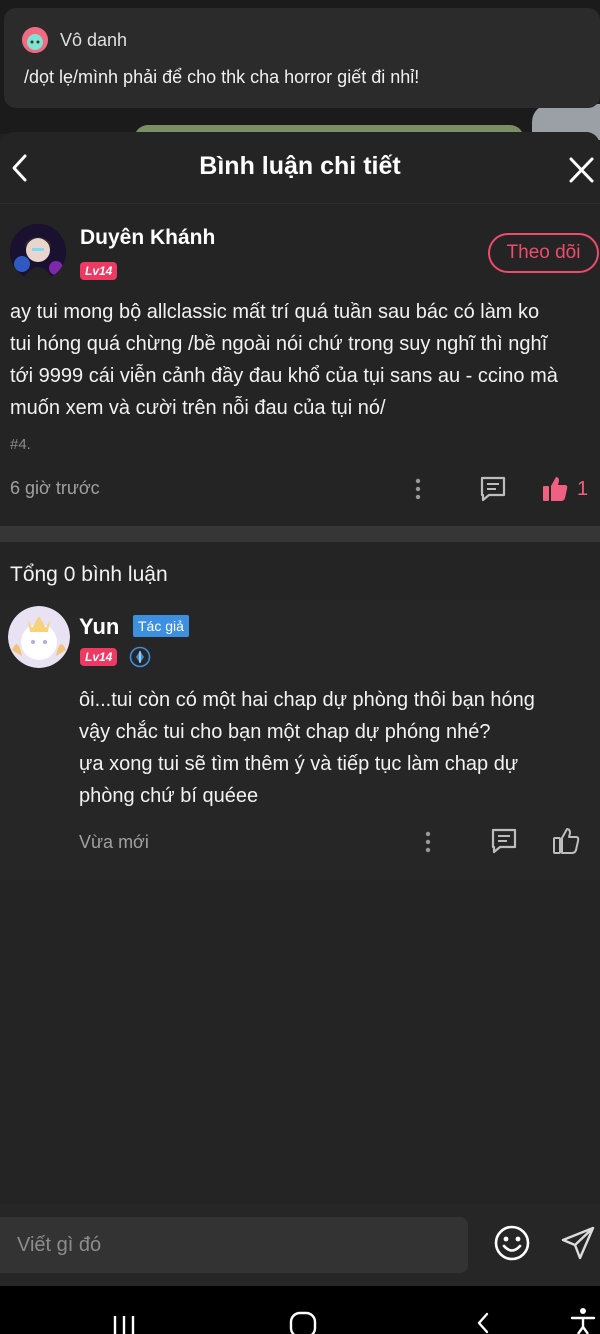 The width and height of the screenshot is (600, 1334). What do you see at coordinates (161, 626) in the screenshot?
I see `author-badge: Tác giả` at bounding box center [161, 626].